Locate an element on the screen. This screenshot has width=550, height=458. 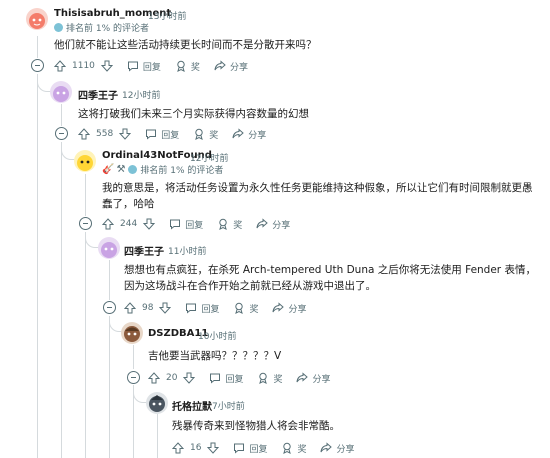
top-commenter-badge: 排名前 1% 的评论者 is located at coordinates (101, 27).